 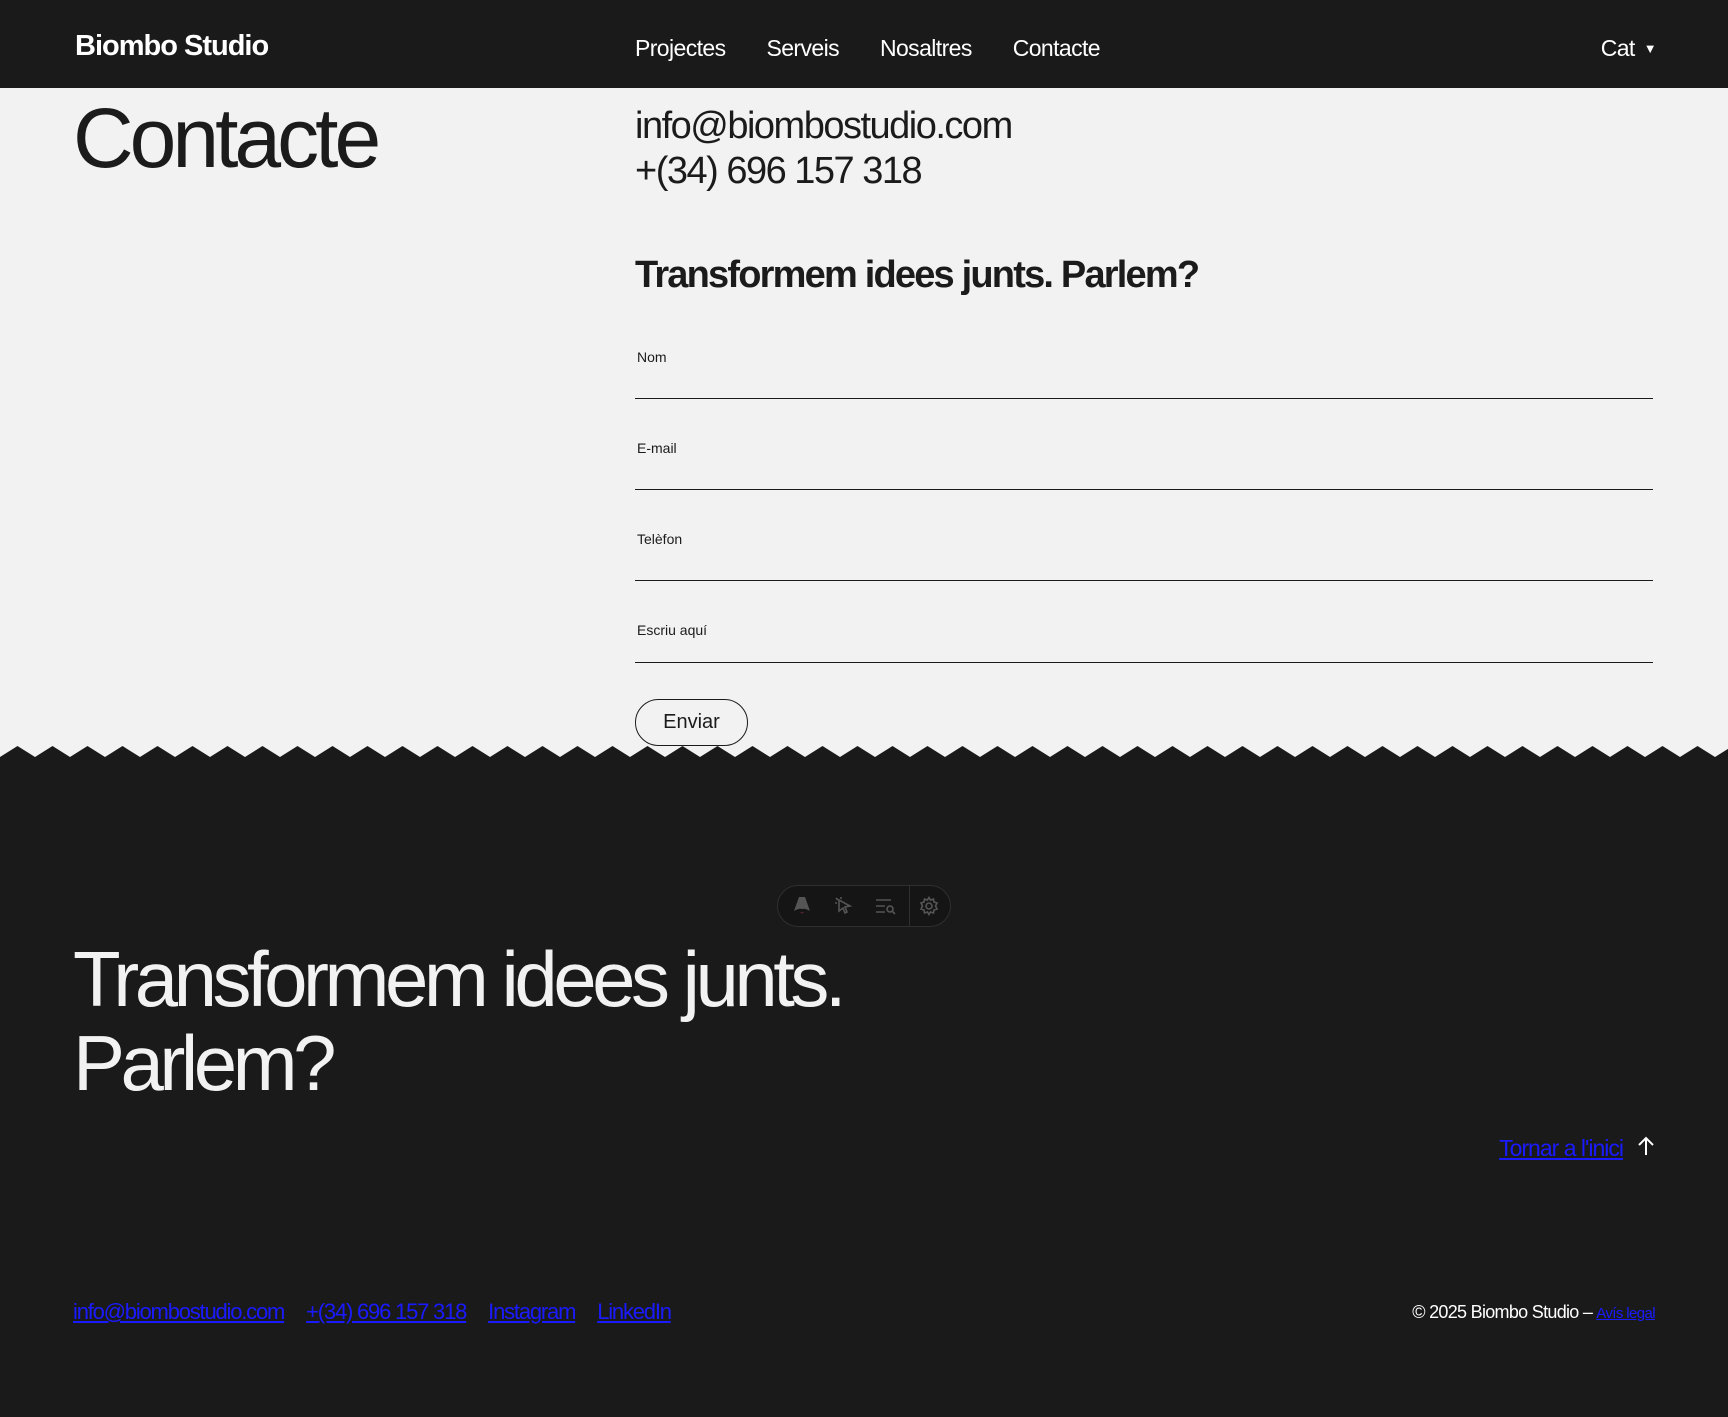 What do you see at coordinates (1144, 546) in the screenshot?
I see `phone-field: Telèfon` at bounding box center [1144, 546].